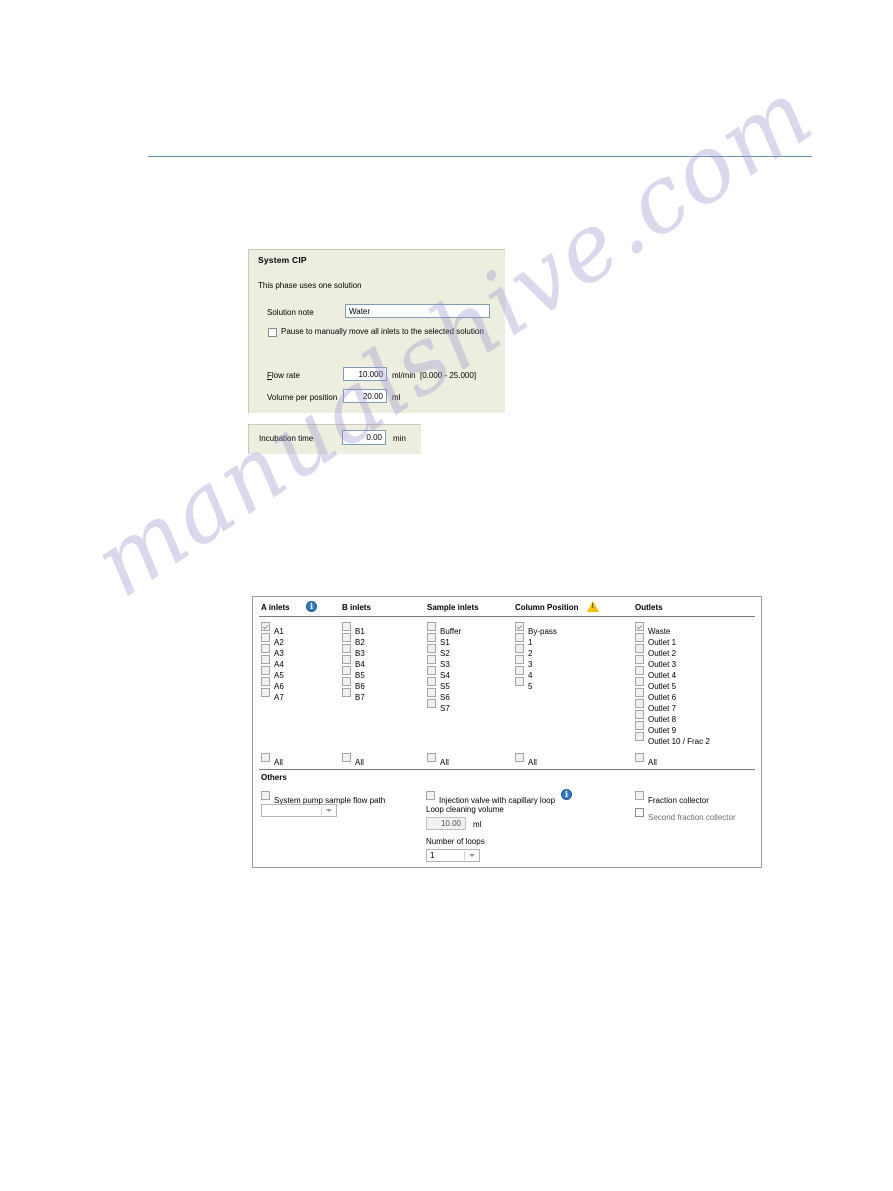  I want to click on list-item: A1, so click(272, 628).